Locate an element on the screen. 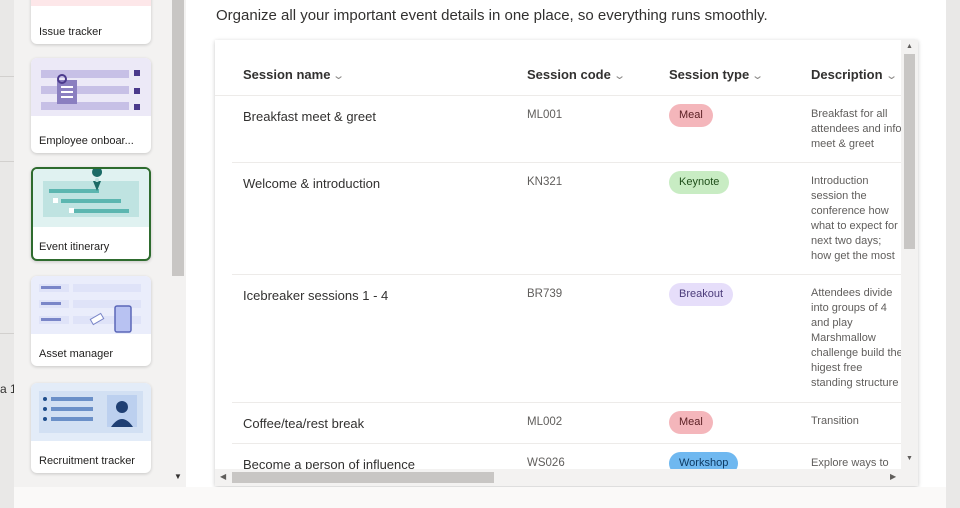 This screenshot has height=508, width=960. column-header-label: Session type is located at coordinates (709, 74).